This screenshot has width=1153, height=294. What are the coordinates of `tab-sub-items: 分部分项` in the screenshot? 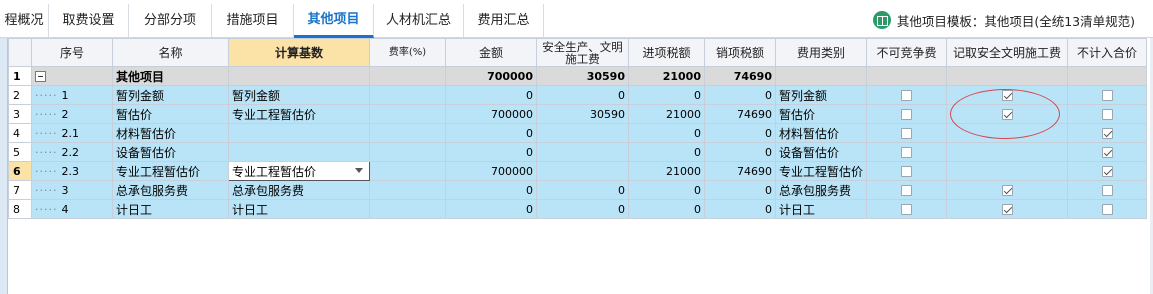 It's located at (170, 21).